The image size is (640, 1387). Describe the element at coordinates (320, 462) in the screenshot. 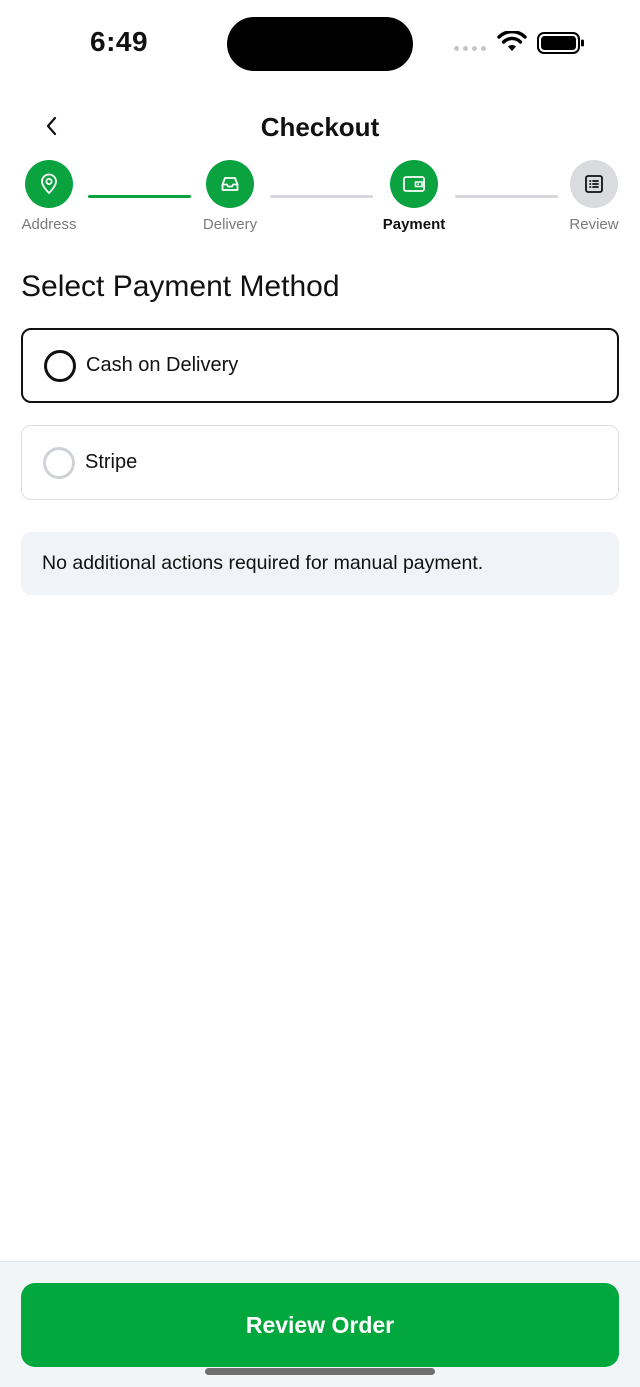

I see `payment-option-stripe: Stripe` at that location.